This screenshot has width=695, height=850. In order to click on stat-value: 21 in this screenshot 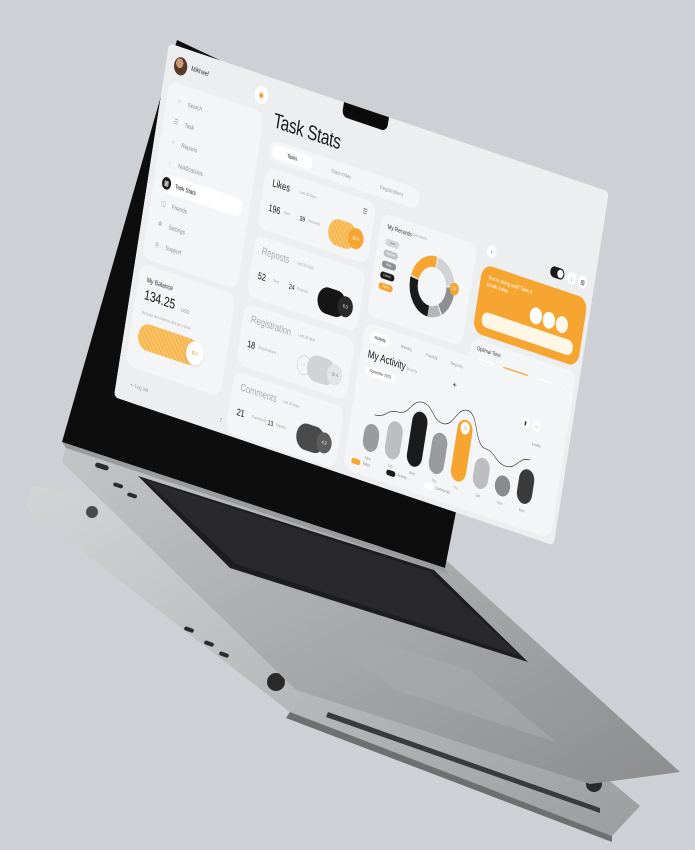, I will do `click(240, 412)`.